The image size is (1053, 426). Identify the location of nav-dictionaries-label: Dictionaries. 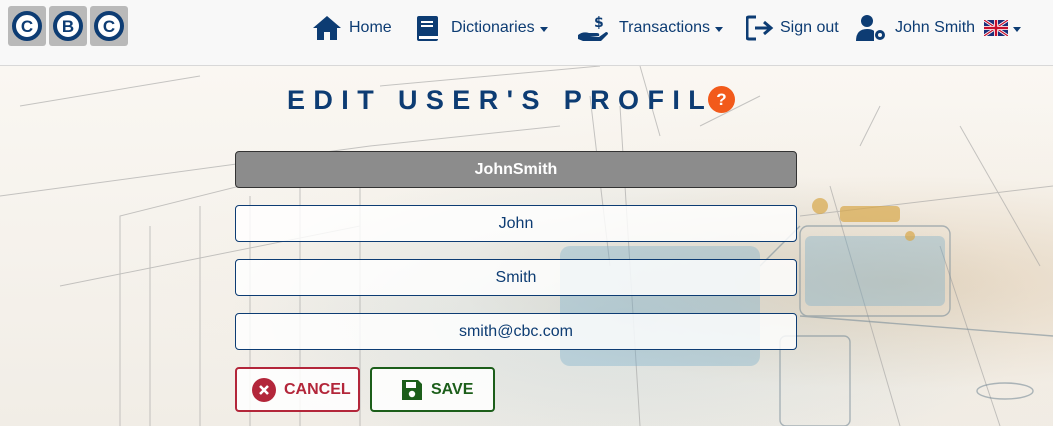
(493, 27).